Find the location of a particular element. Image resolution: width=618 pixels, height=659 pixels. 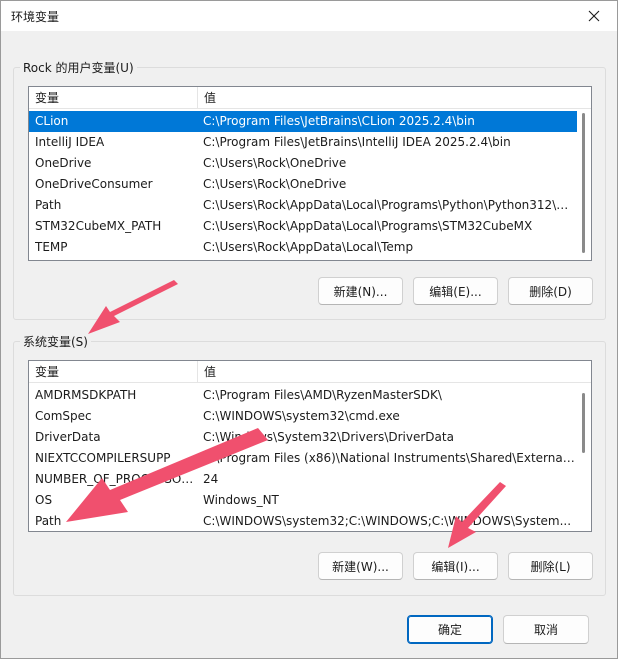

close-icon is located at coordinates (594, 16).